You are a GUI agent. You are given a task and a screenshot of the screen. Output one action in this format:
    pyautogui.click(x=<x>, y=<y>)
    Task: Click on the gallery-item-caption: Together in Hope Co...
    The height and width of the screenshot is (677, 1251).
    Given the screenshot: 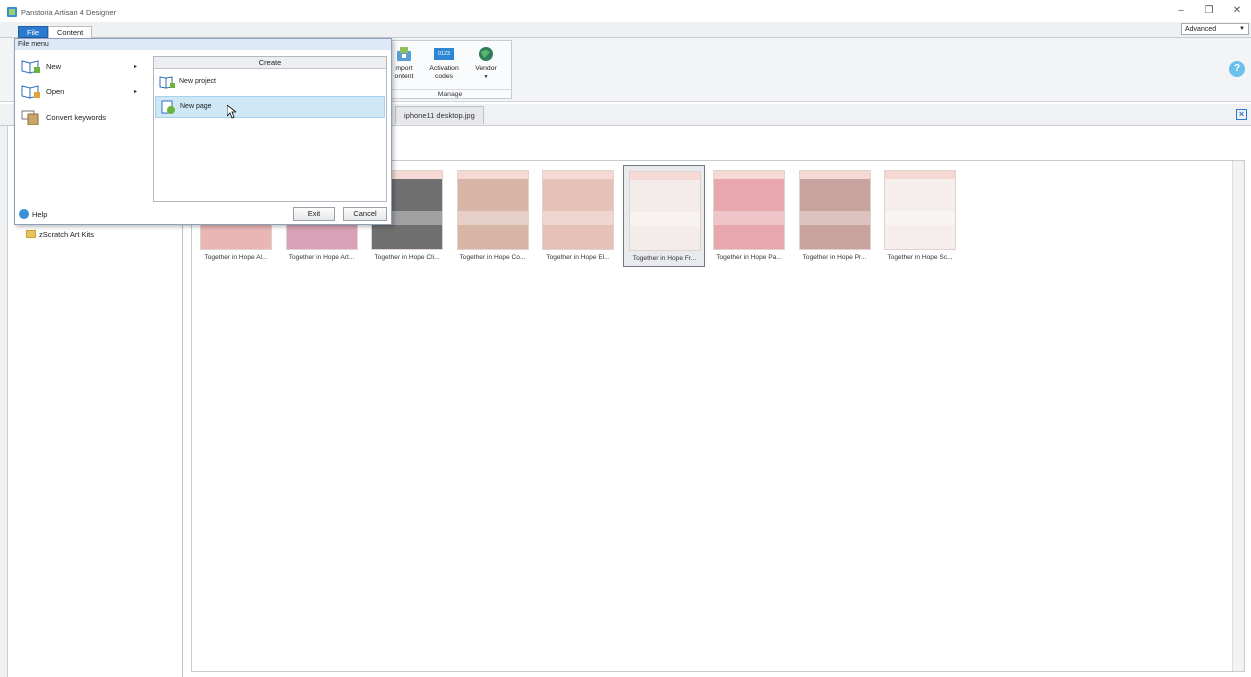 What is the action you would take?
    pyautogui.click(x=492, y=257)
    